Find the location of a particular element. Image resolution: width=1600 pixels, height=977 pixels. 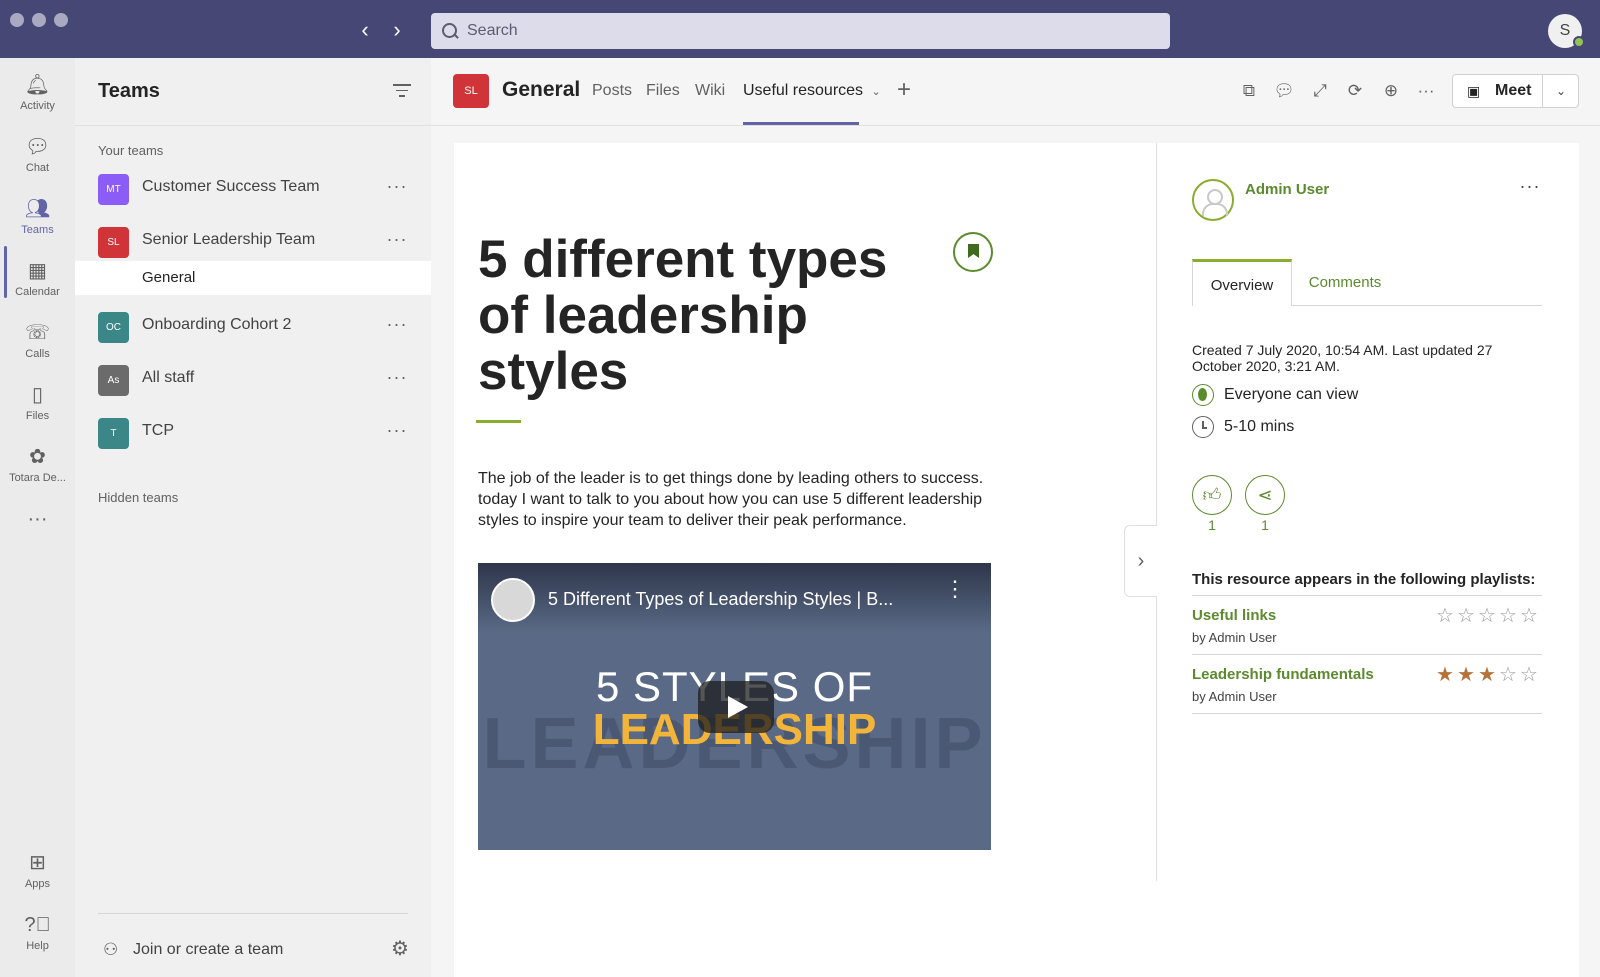

rail-label: Activity is located at coordinates (37, 106).